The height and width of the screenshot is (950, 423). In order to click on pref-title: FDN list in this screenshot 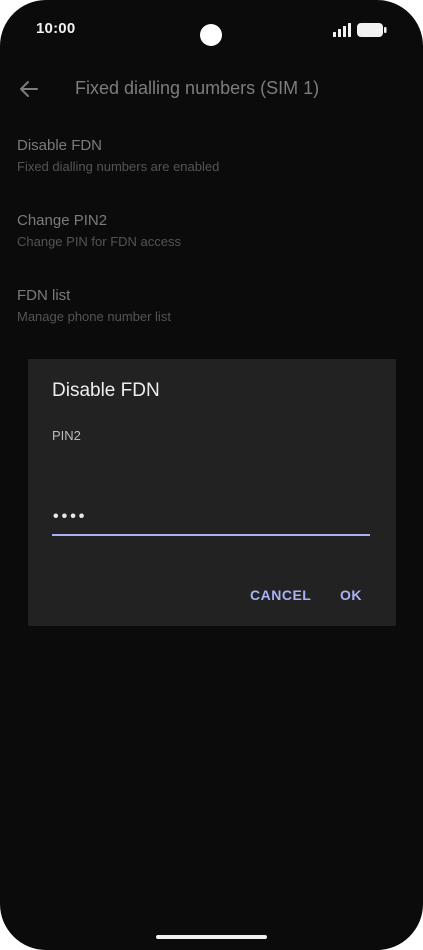, I will do `click(44, 295)`.